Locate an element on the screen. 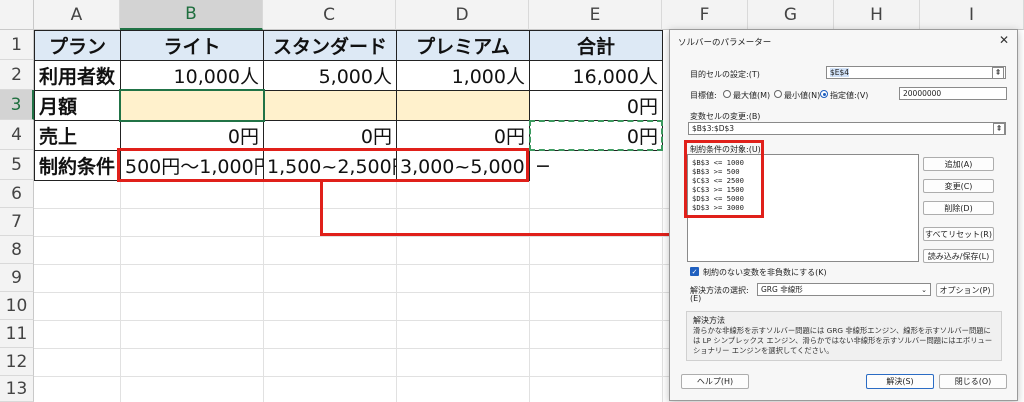 The image size is (1024, 402). cell-e3: 0円 is located at coordinates (596, 105).